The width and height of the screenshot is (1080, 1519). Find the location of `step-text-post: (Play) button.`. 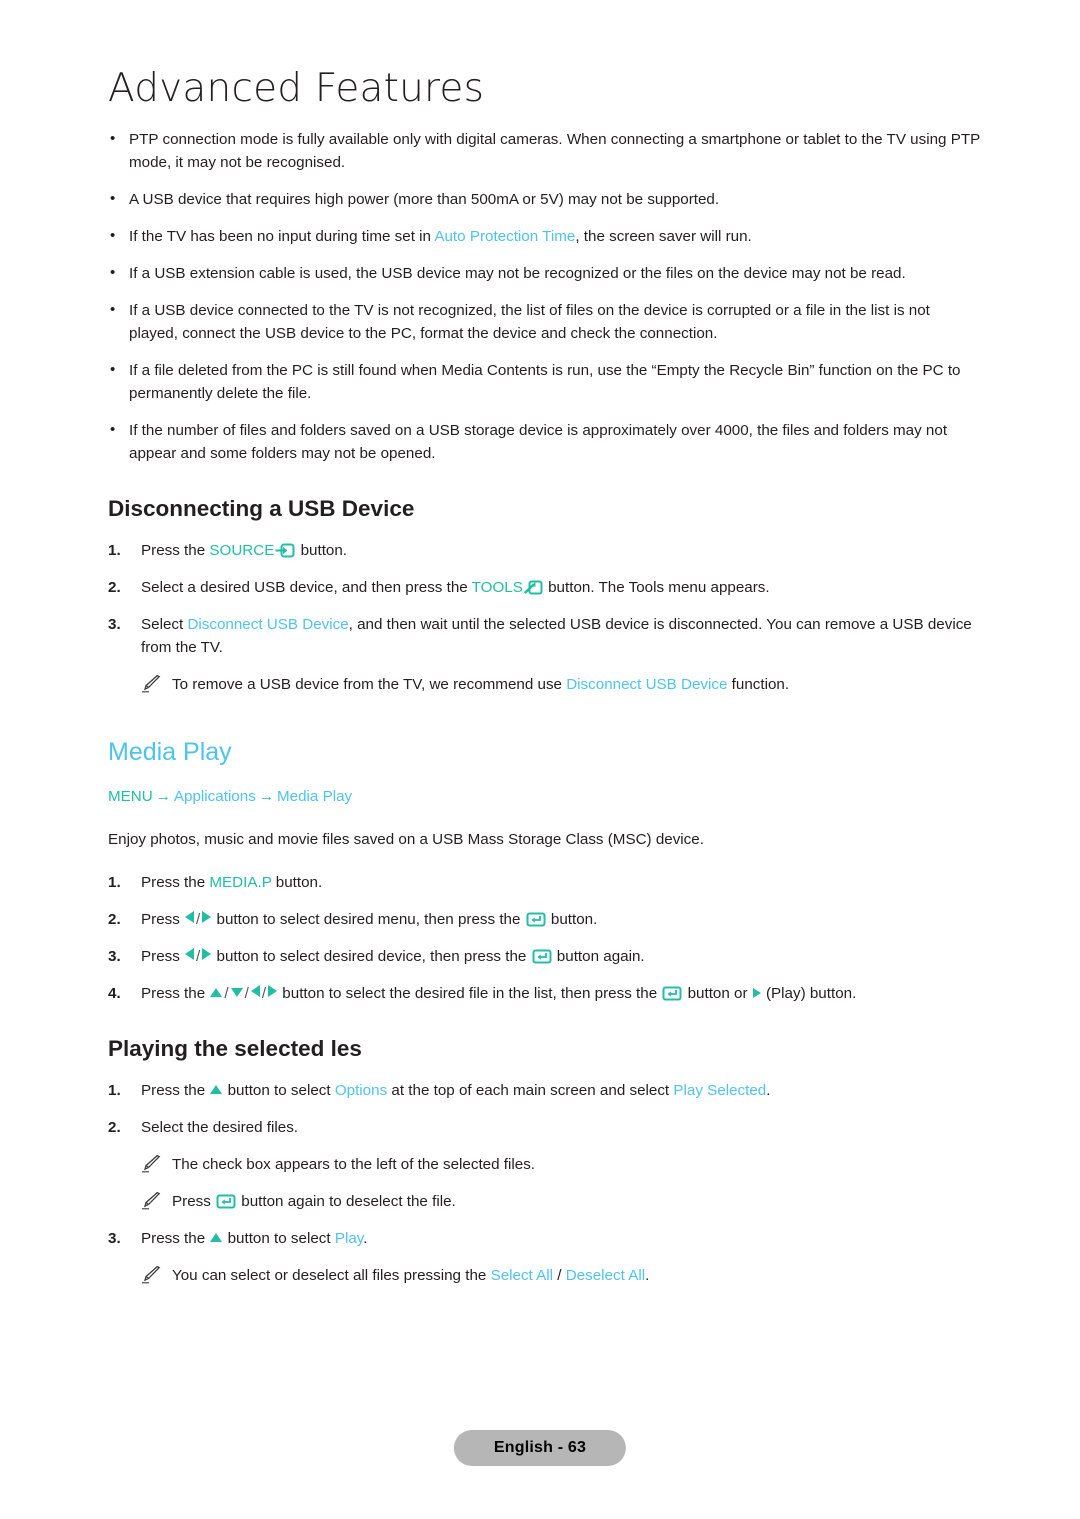

step-text-post: (Play) button. is located at coordinates (809, 993).